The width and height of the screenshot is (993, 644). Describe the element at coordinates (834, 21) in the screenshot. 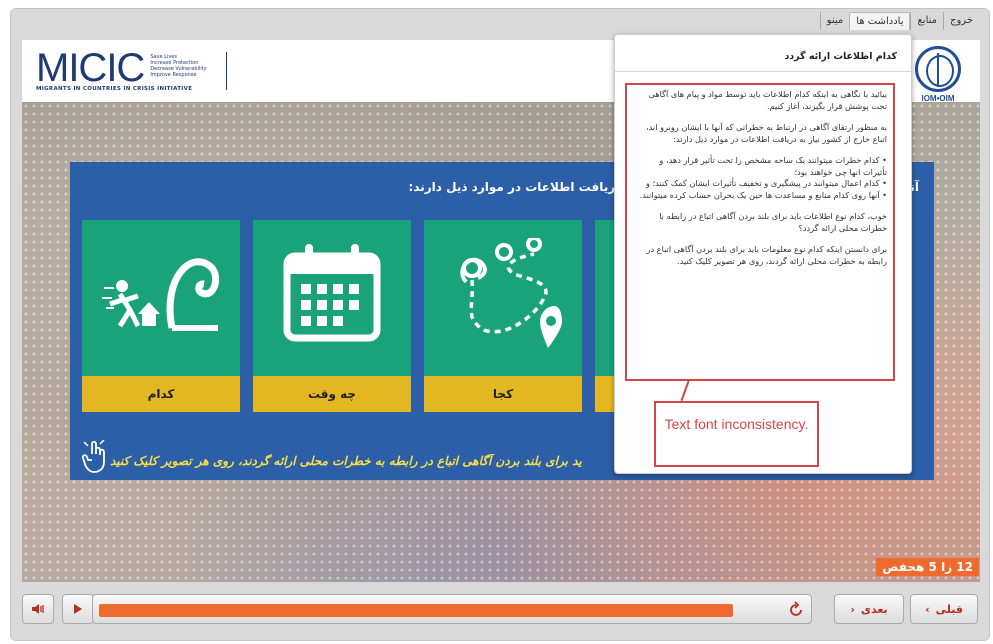

I see `tab-menu: مینو` at that location.